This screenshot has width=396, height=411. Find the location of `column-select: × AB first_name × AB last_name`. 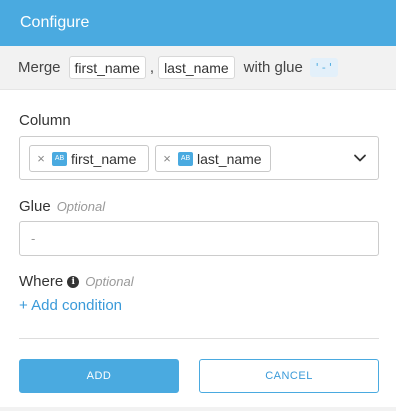

column-select: × AB first_name × AB last_name is located at coordinates (199, 158).